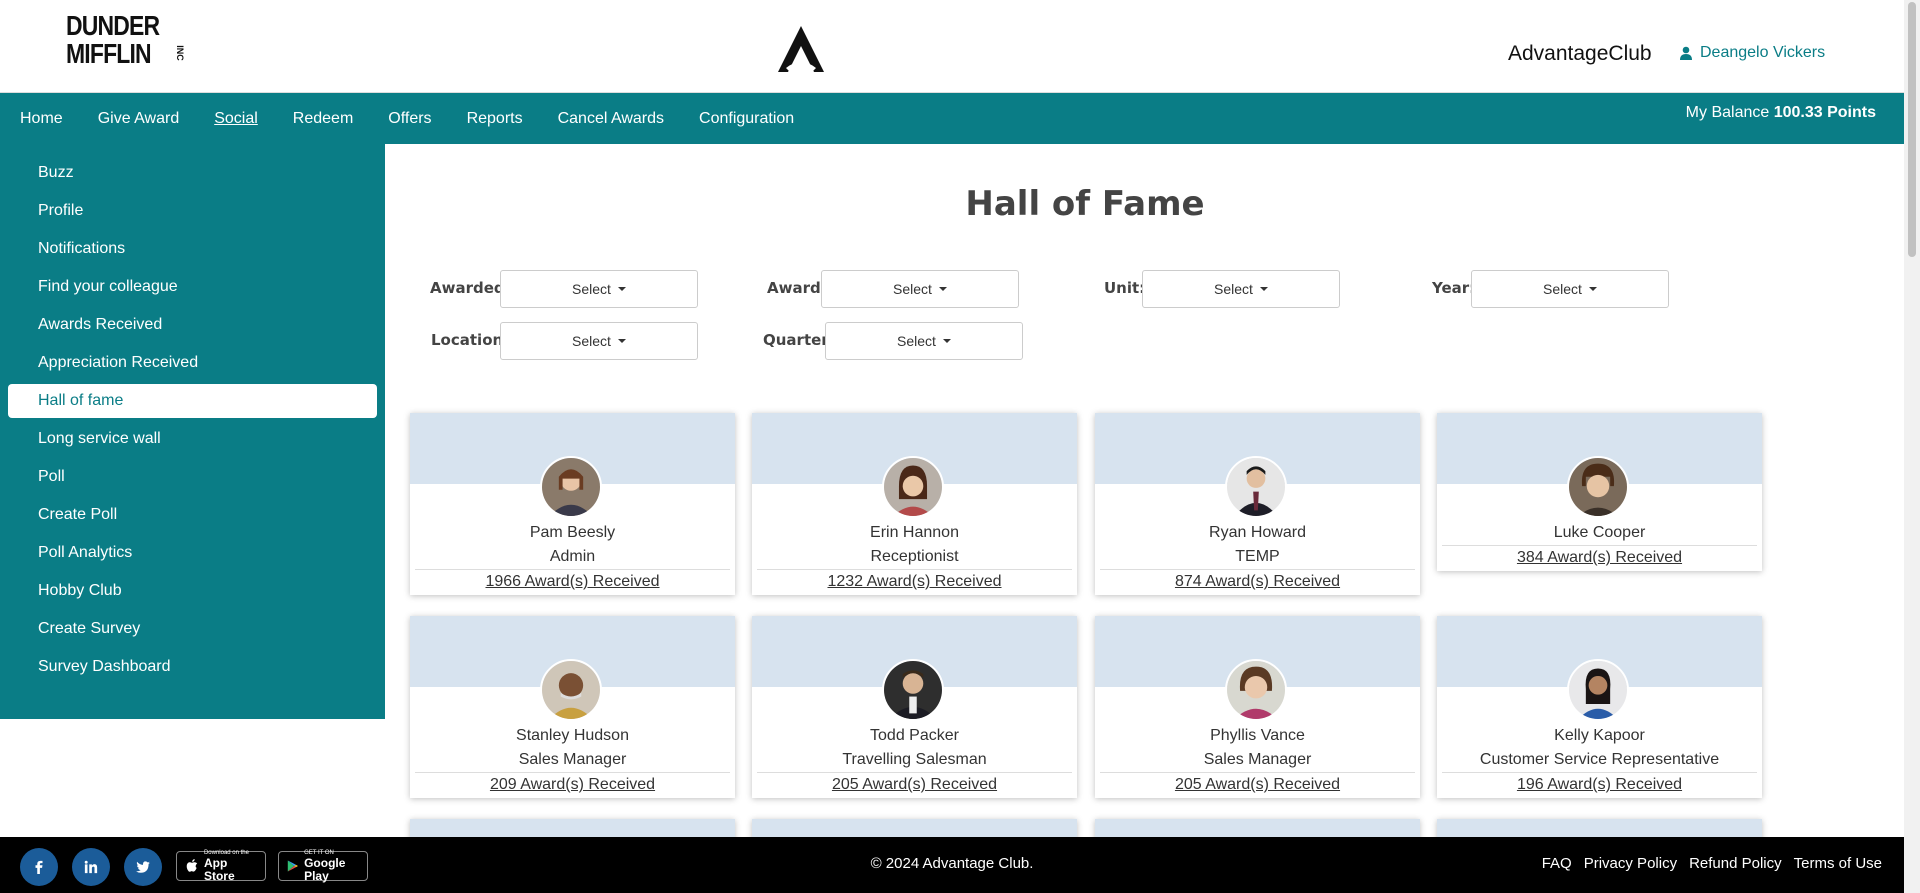 The image size is (1920, 893). What do you see at coordinates (192, 515) in the screenshot?
I see `sidebar-item-create-poll: Create Poll` at bounding box center [192, 515].